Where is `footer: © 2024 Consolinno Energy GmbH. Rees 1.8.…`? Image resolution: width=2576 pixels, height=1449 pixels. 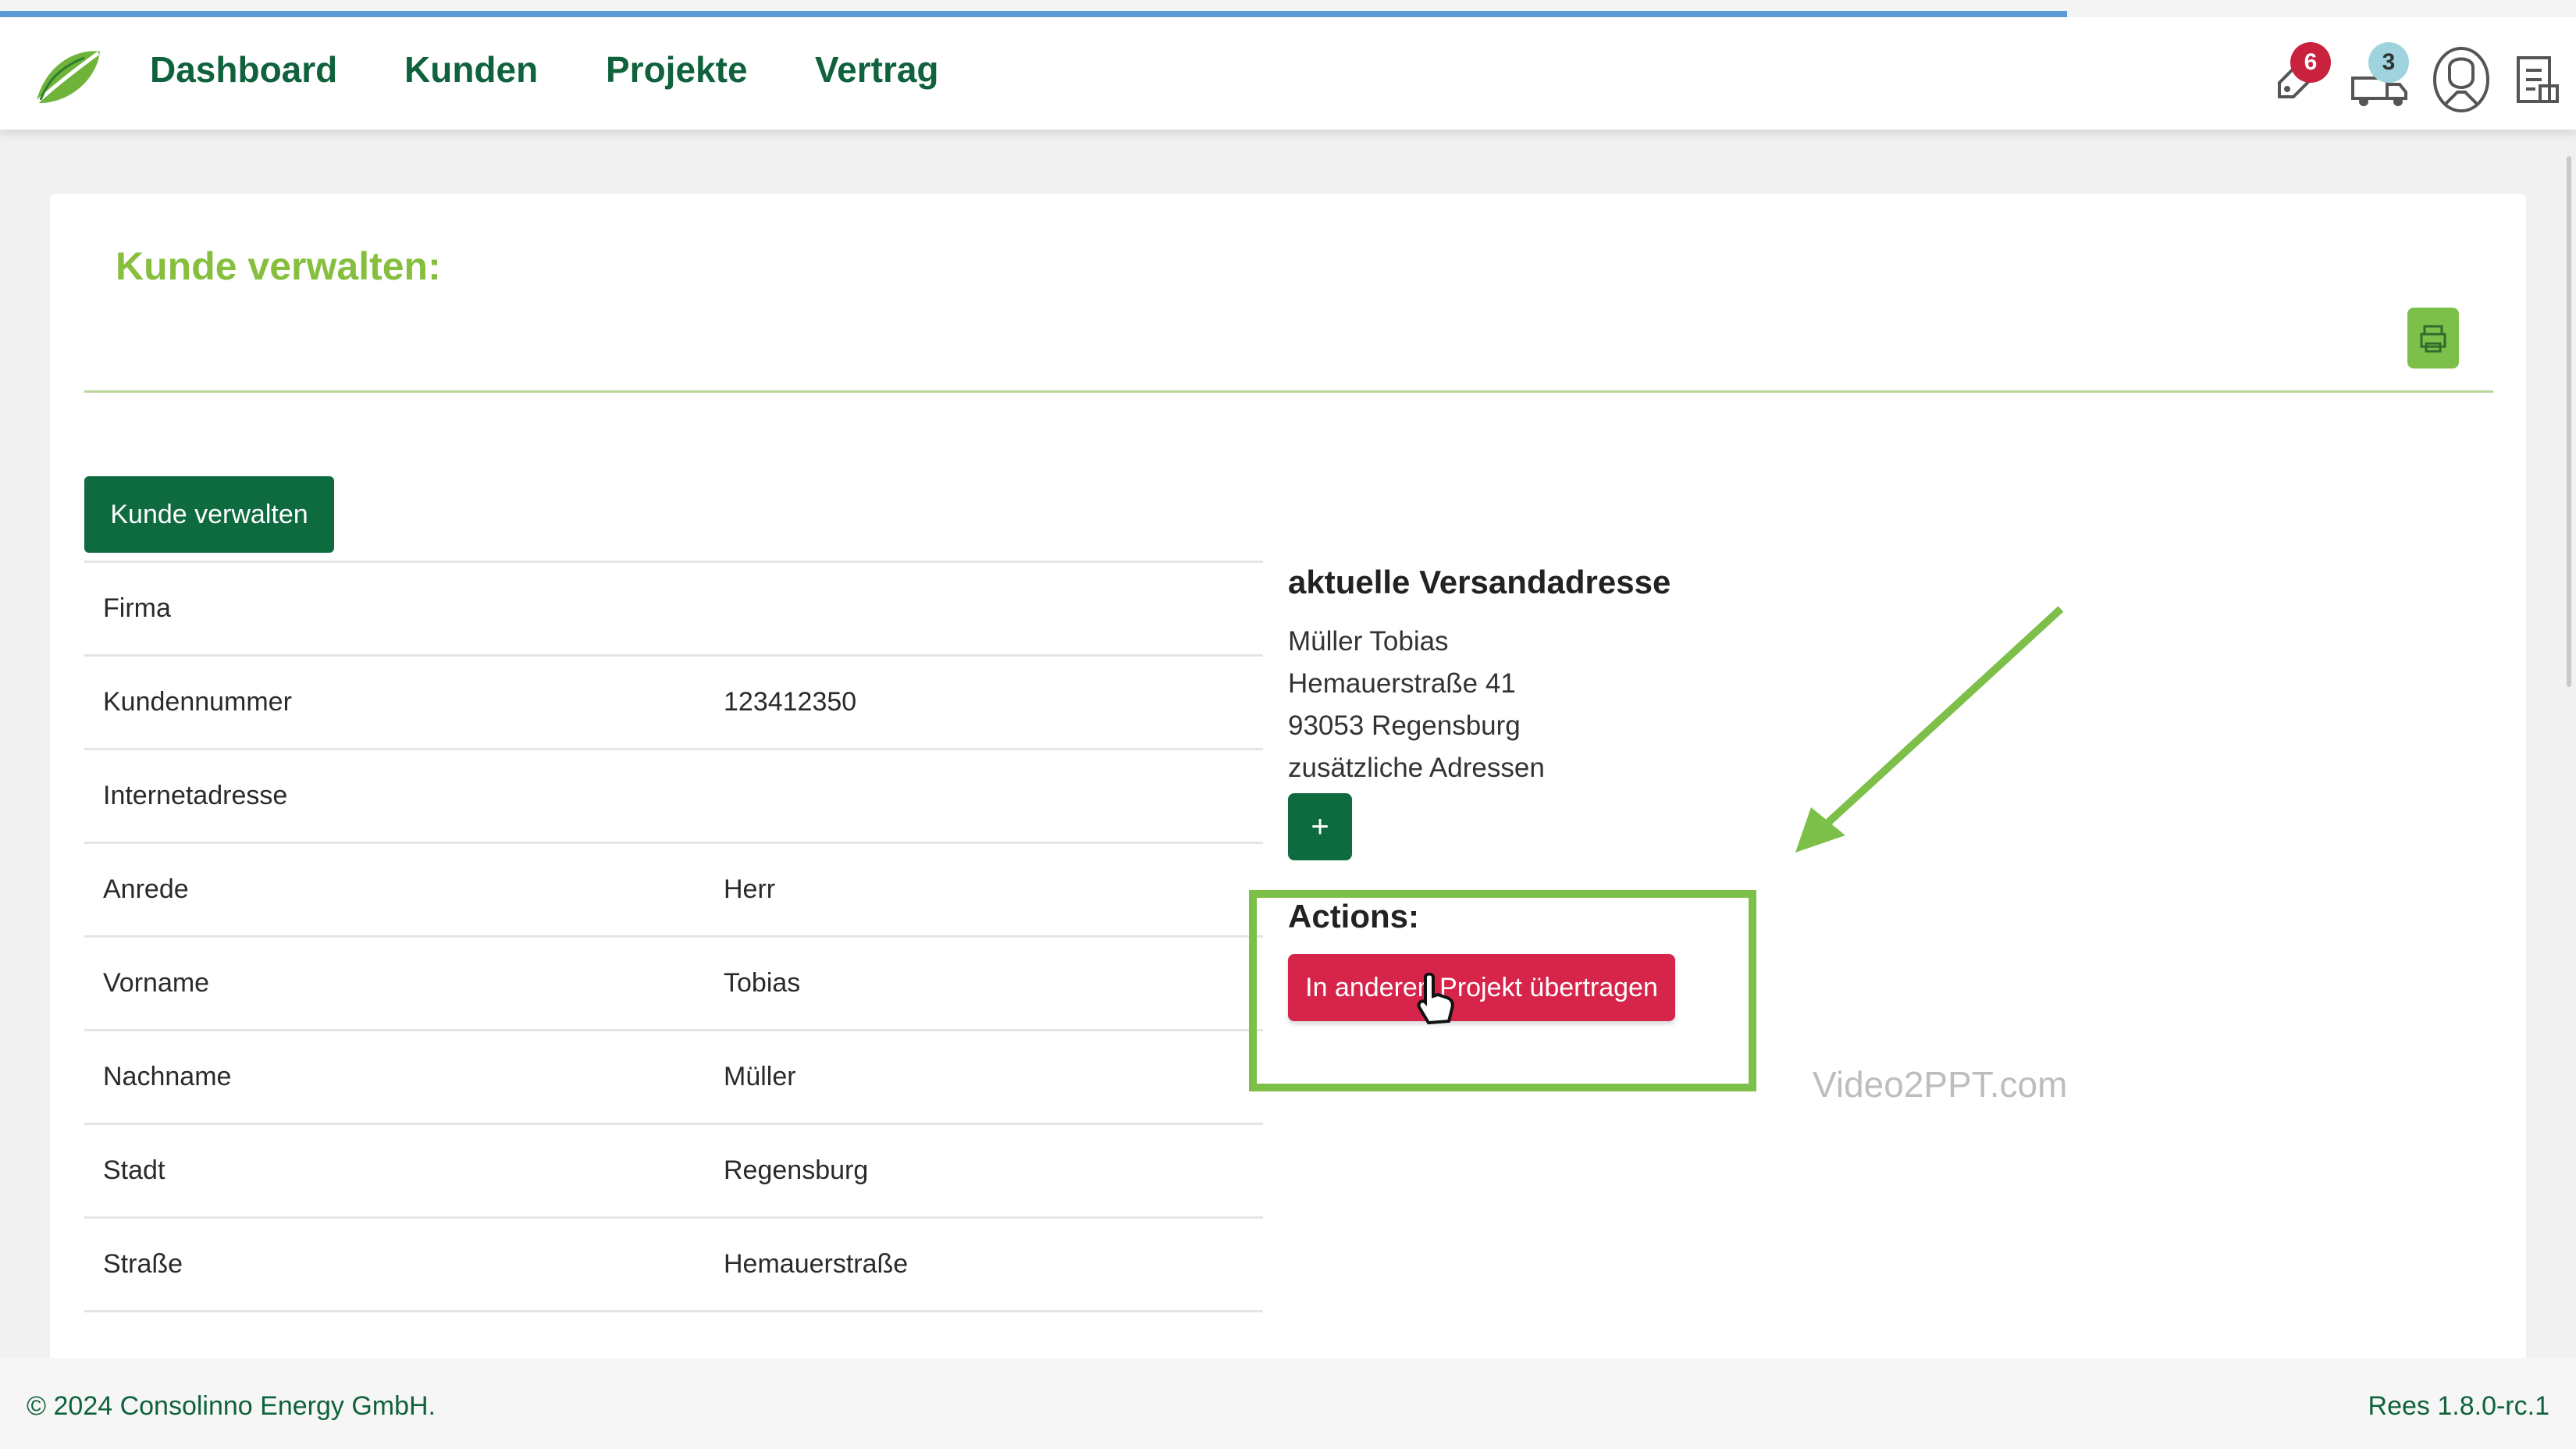 footer: © 2024 Consolinno Energy GmbH. Rees 1.8.… is located at coordinates (1288, 1403).